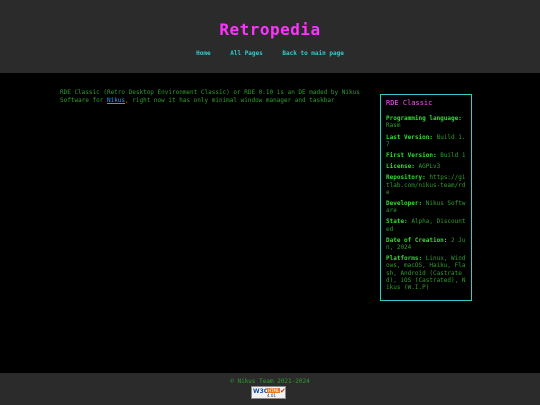  Describe the element at coordinates (406, 178) in the screenshot. I see `field-label: Repository:` at that location.